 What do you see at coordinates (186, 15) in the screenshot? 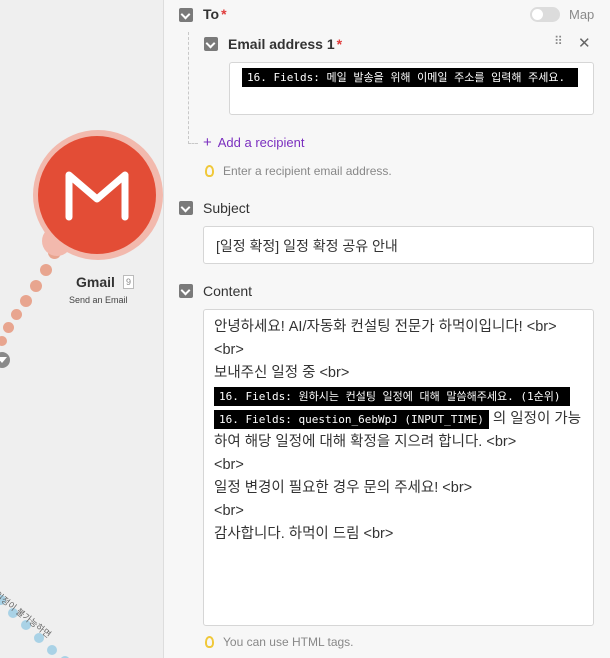
I see `to-collapse-toggle` at bounding box center [186, 15].